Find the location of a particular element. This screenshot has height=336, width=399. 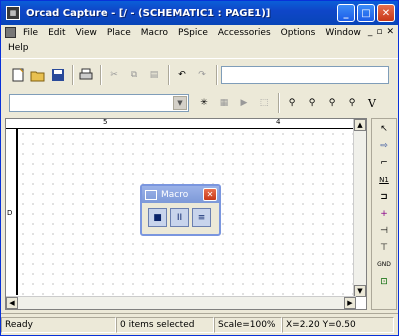

ground-icon: GND is located at coordinates (384, 264).